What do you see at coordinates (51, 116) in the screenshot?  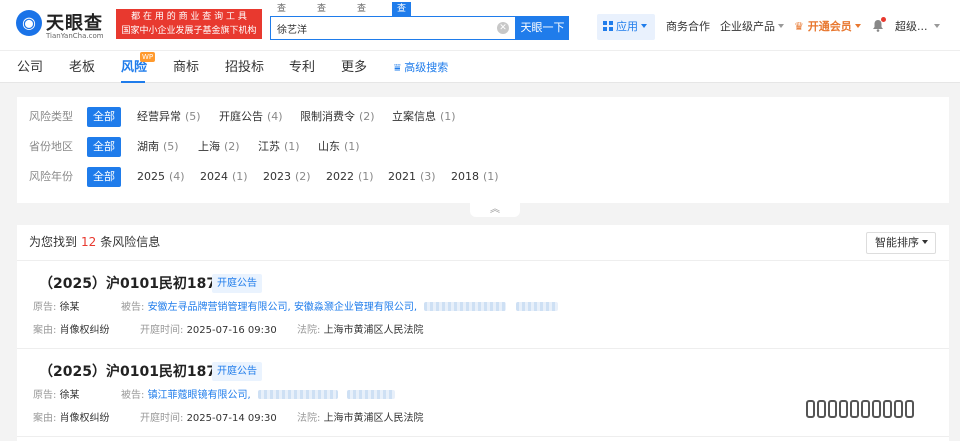 I see `filter-label-risk-type: 风险类型` at bounding box center [51, 116].